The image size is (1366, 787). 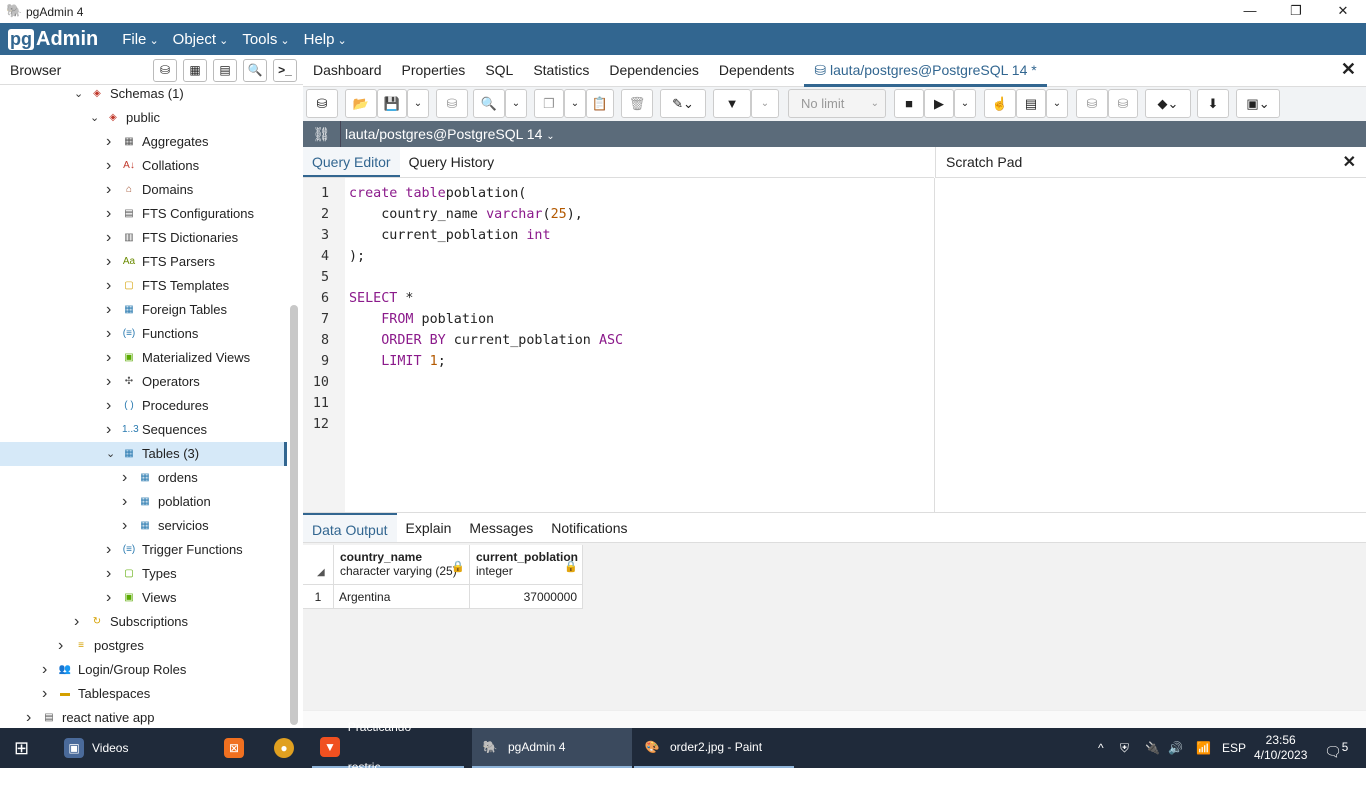 I want to click on tree-item: › ▦ servicios, so click(x=143, y=526).